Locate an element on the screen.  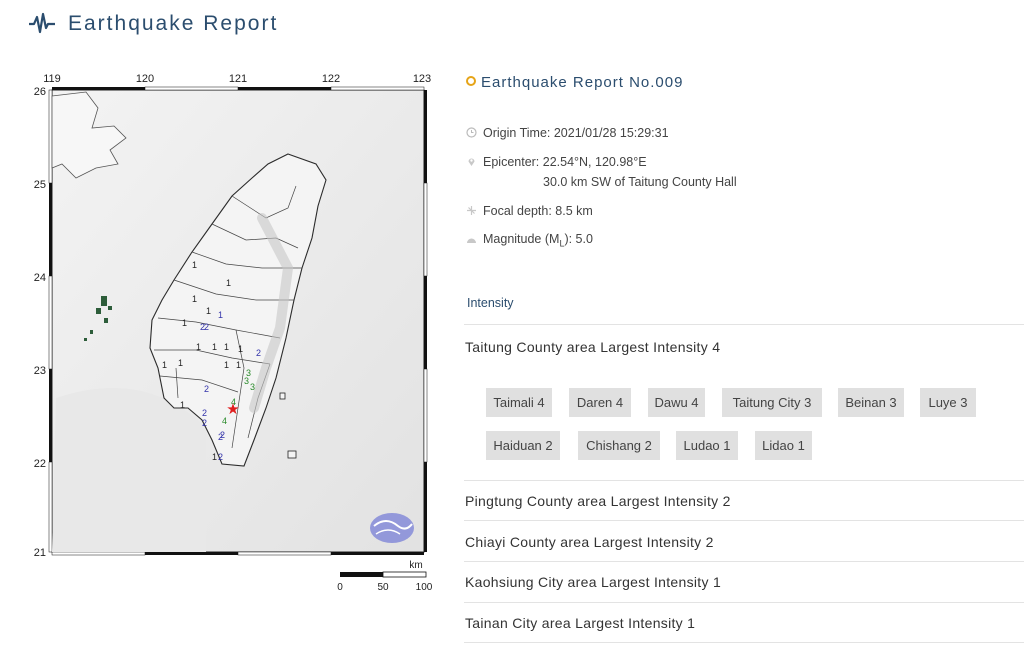
county-row-kaohsiung: Kaohsiung City area Largest Intensity 1 is located at coordinates (593, 582).